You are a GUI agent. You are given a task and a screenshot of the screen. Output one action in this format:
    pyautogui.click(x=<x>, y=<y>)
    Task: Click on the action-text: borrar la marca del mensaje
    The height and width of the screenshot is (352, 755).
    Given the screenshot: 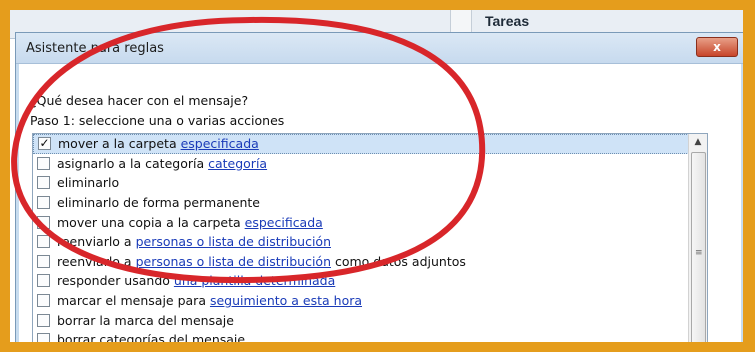 What is the action you would take?
    pyautogui.click(x=145, y=320)
    